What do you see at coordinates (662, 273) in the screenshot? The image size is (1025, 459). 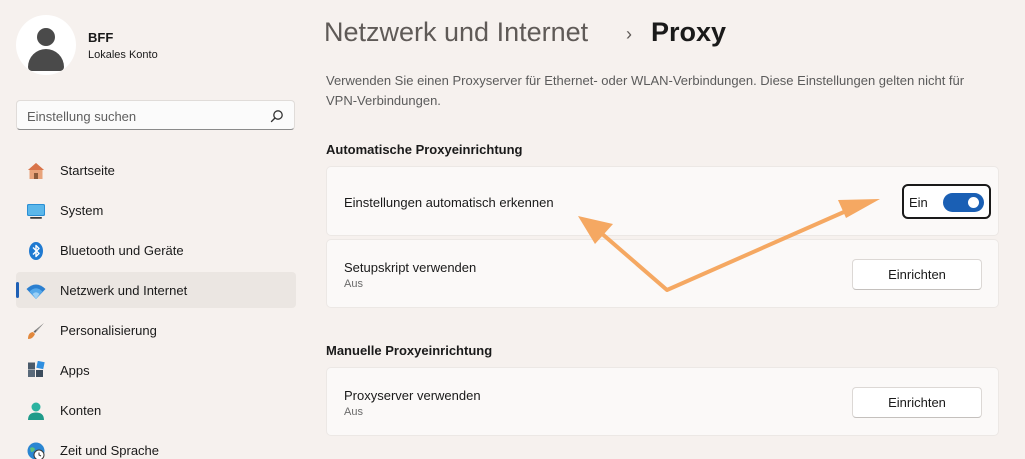 I see `setup-script-card: Setupskript verwenden Aus Einrichten` at bounding box center [662, 273].